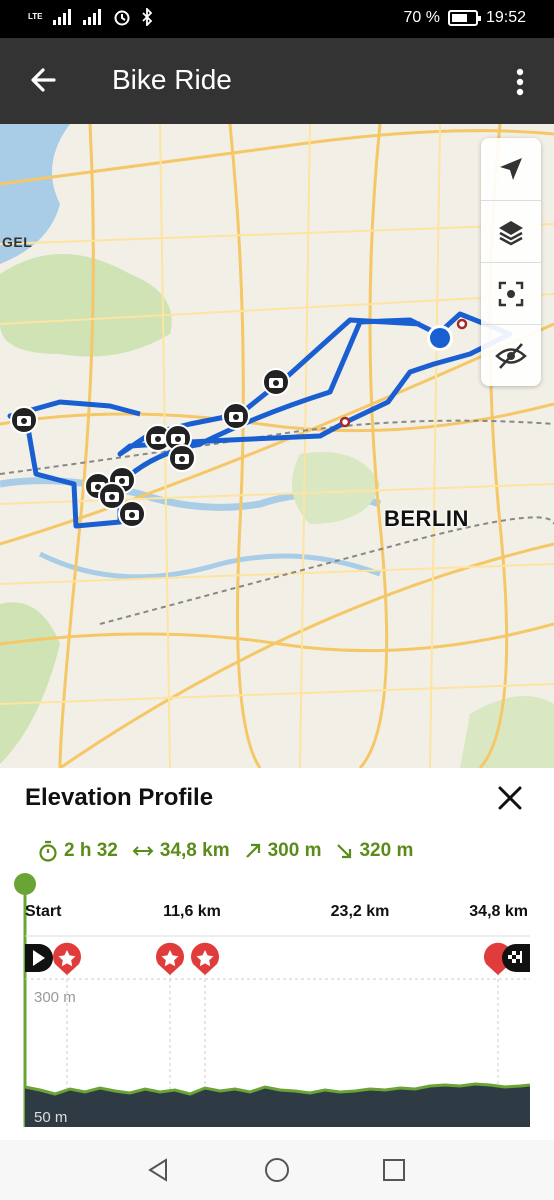 This screenshot has width=554, height=1200. I want to click on tick-34-8: 34,8 km, so click(498, 911).